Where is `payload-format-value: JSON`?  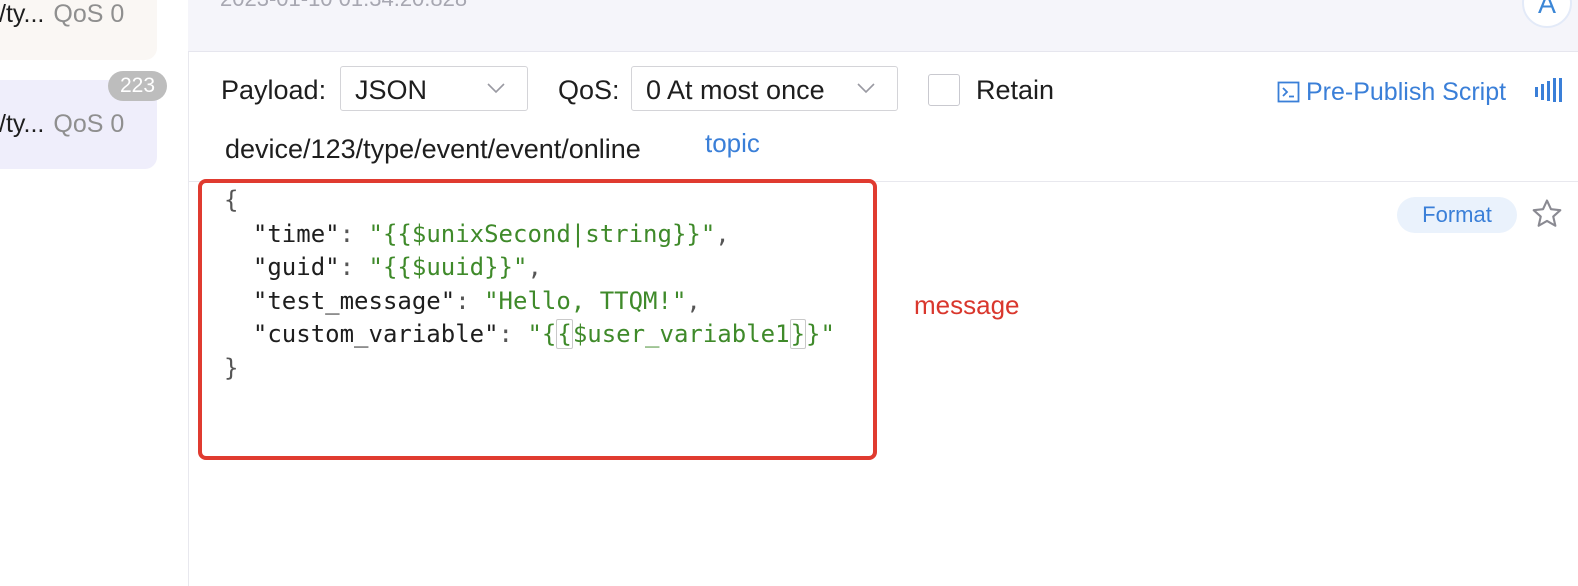
payload-format-value: JSON is located at coordinates (391, 90).